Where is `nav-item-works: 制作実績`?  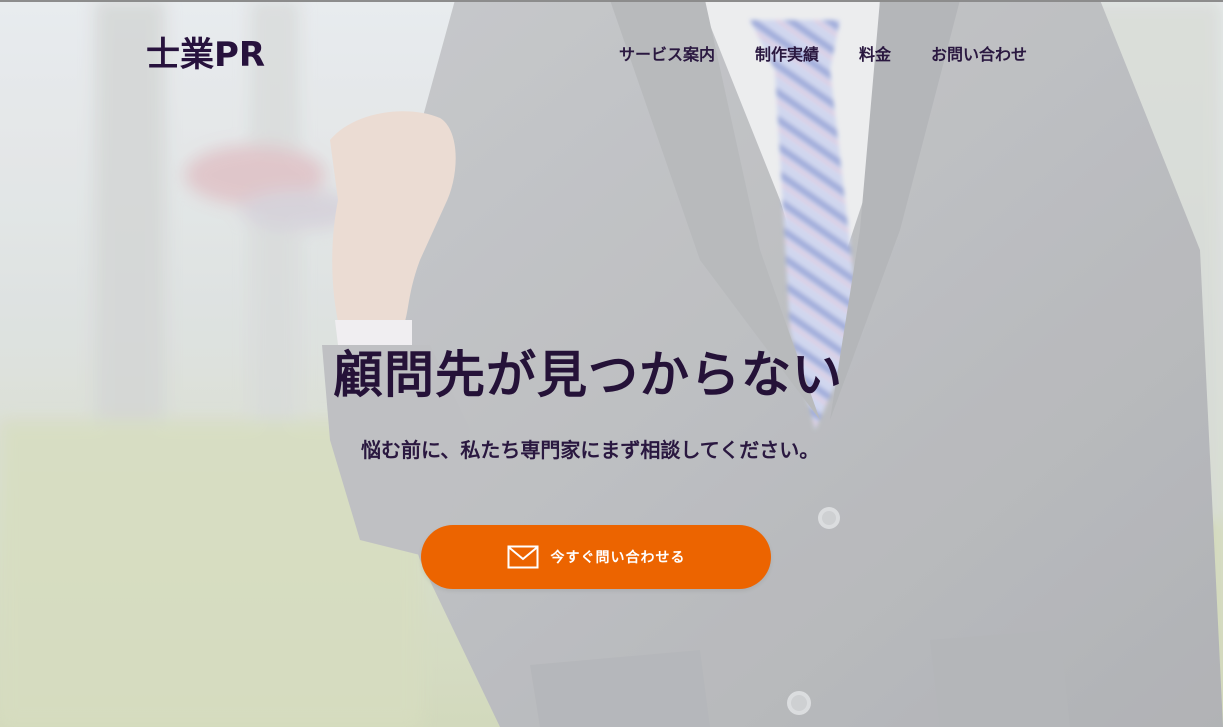 nav-item-works: 制作実績 is located at coordinates (787, 55).